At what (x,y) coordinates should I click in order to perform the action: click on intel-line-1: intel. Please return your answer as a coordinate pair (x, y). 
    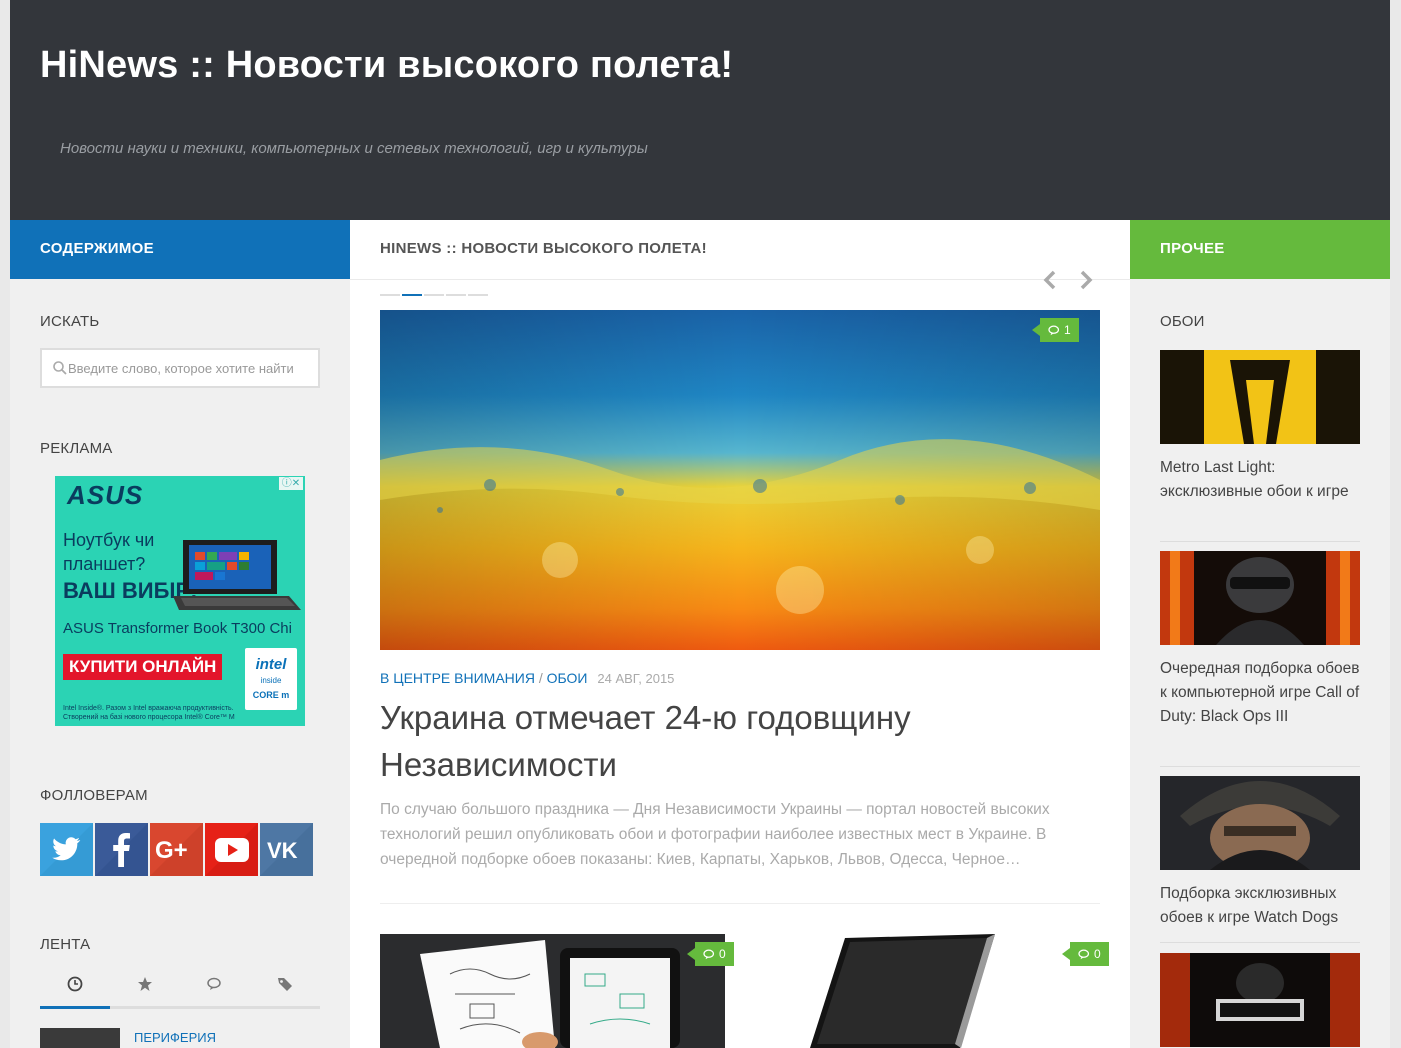
    Looking at the image, I should click on (271, 664).